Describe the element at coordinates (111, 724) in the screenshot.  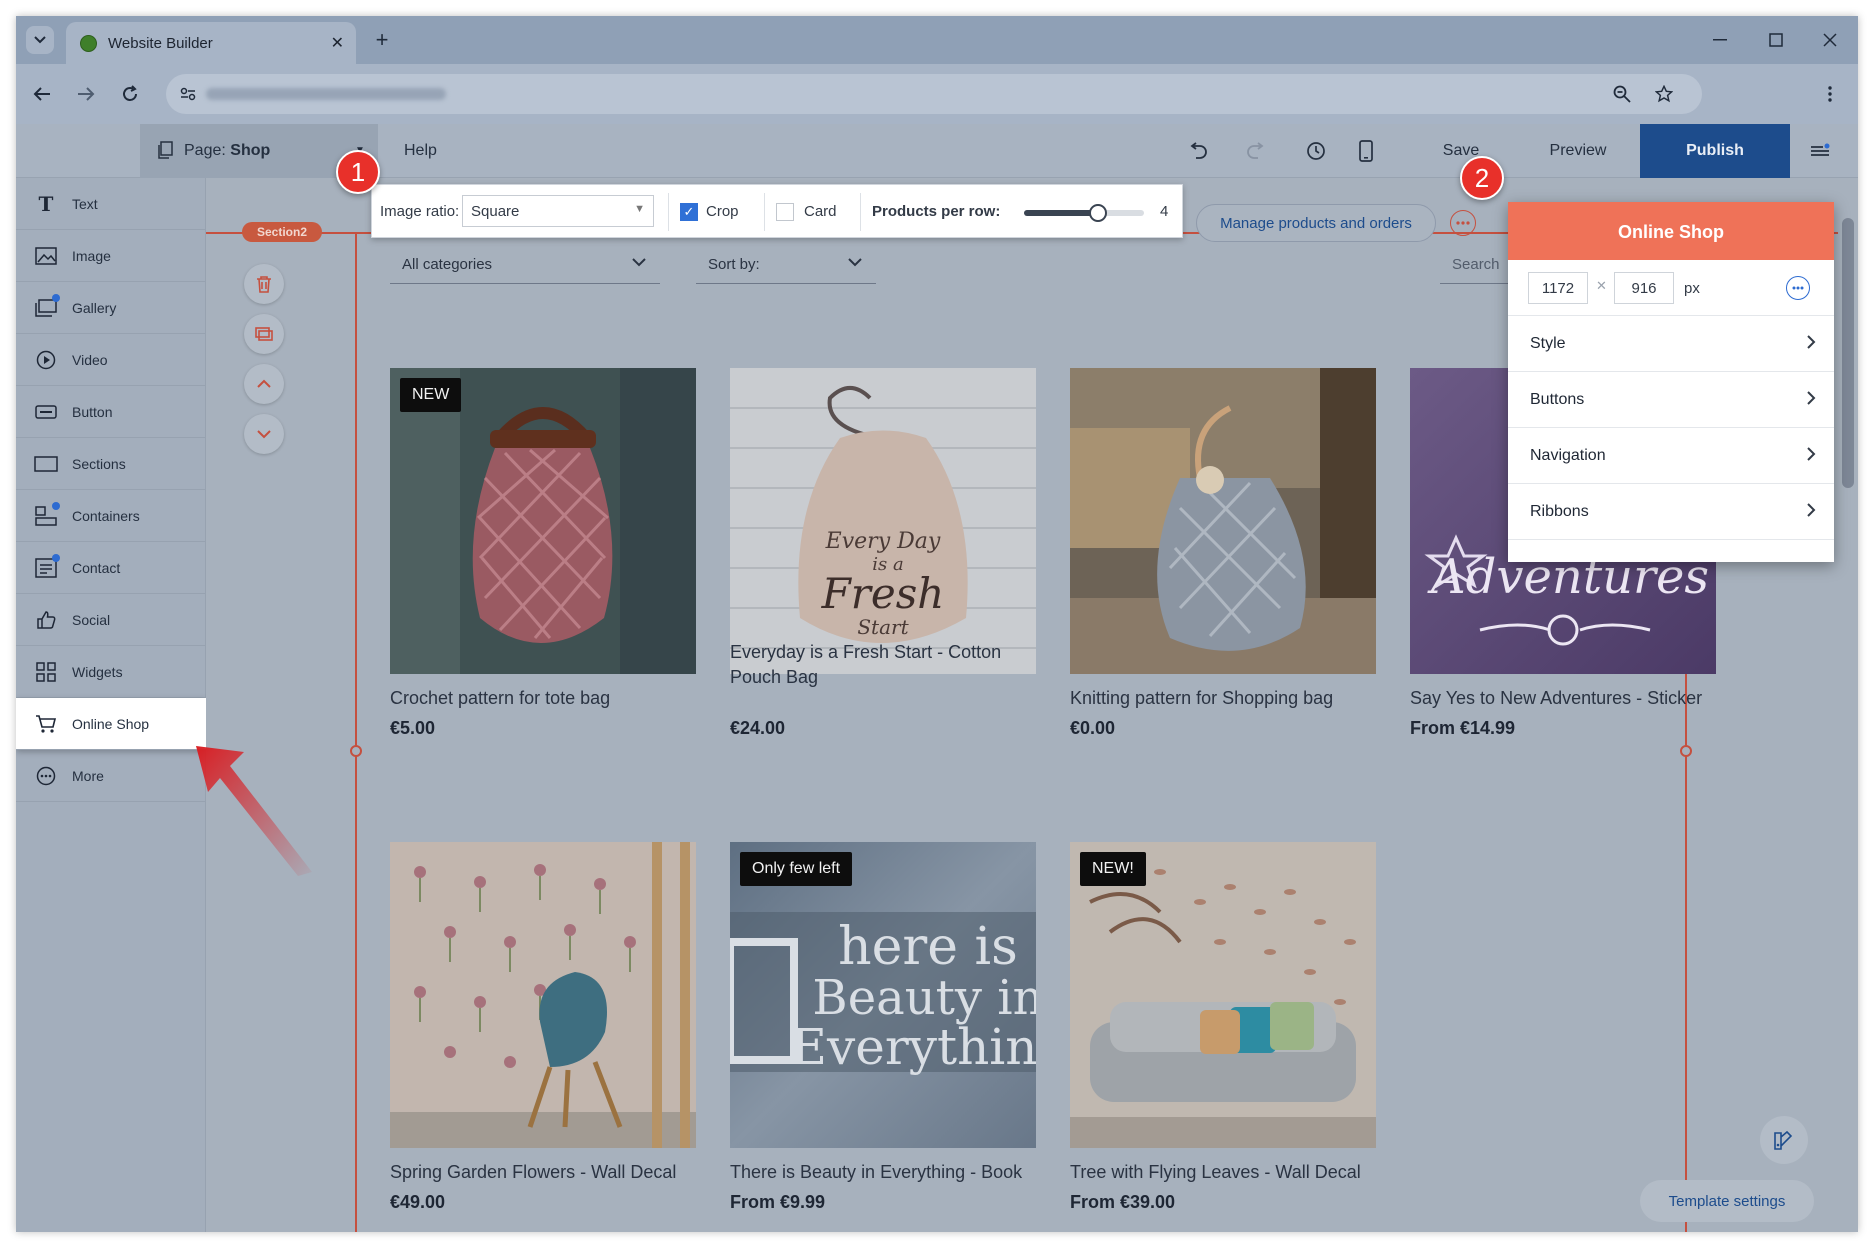
I see `sidebar-item-online-shop: Online Shop` at that location.